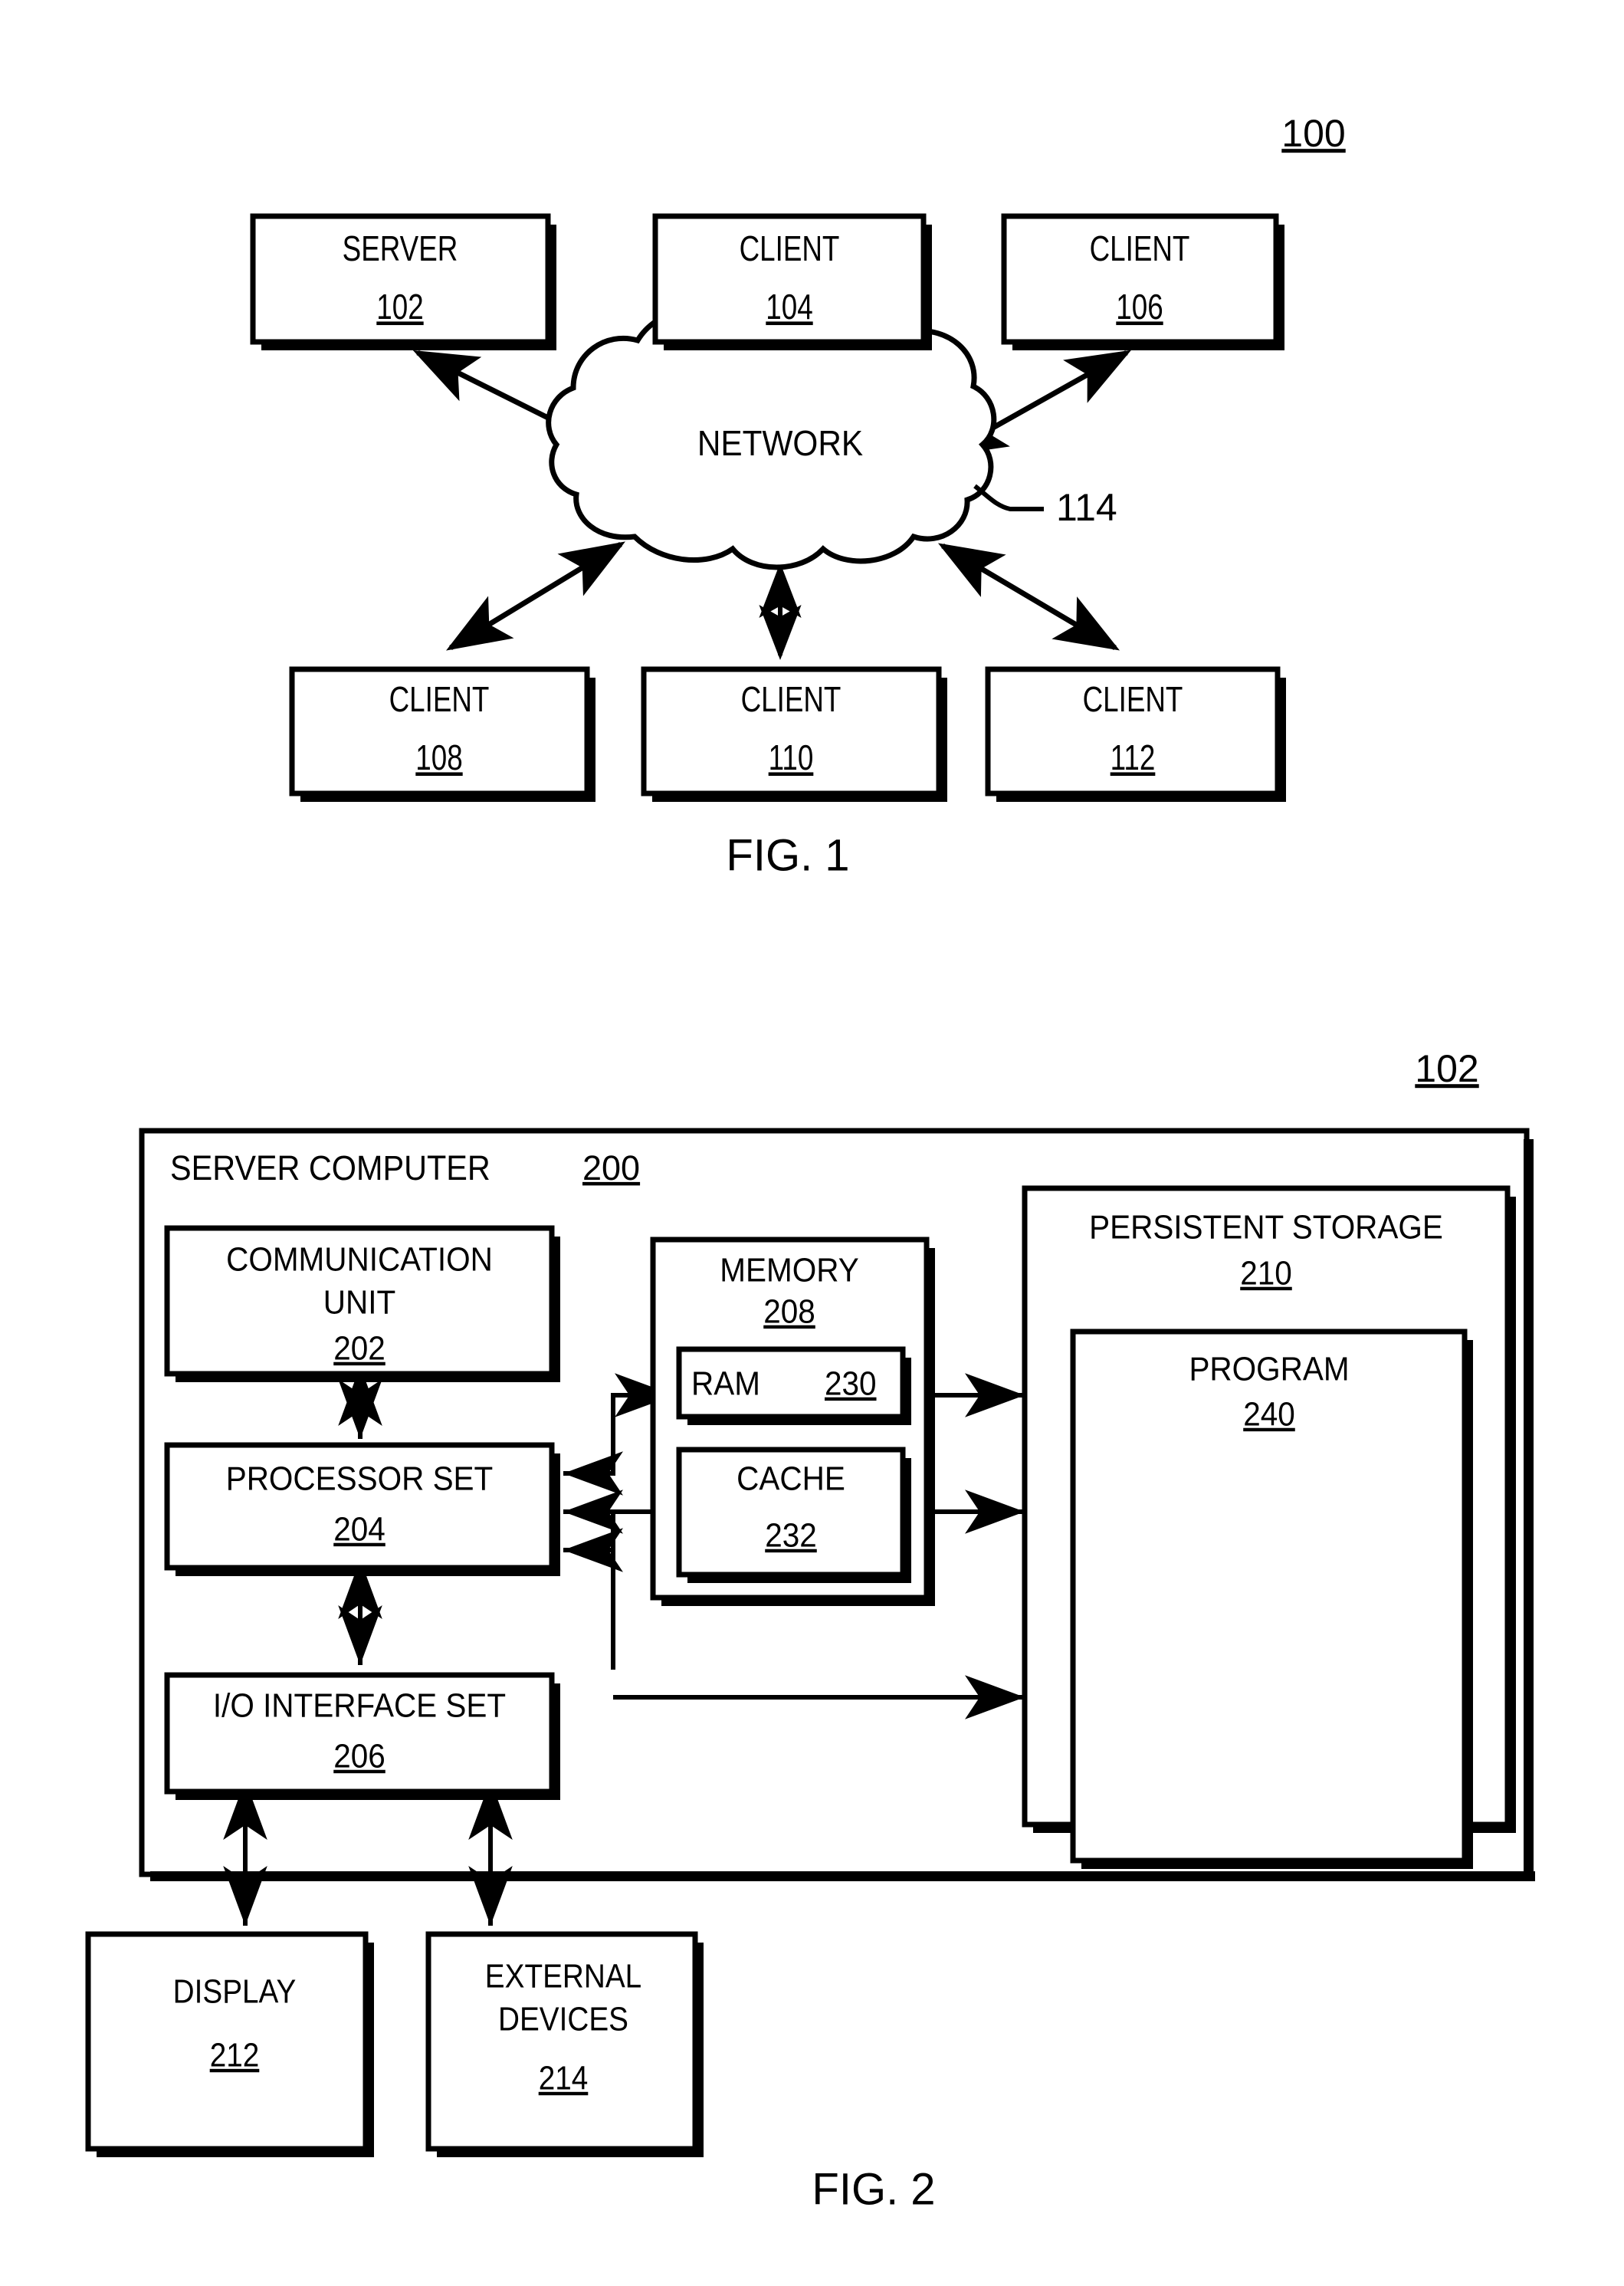 Image resolution: width=1624 pixels, height=2286 pixels. What do you see at coordinates (403, 281) in the screenshot?
I see `node-server-102: SERVER 102` at bounding box center [403, 281].